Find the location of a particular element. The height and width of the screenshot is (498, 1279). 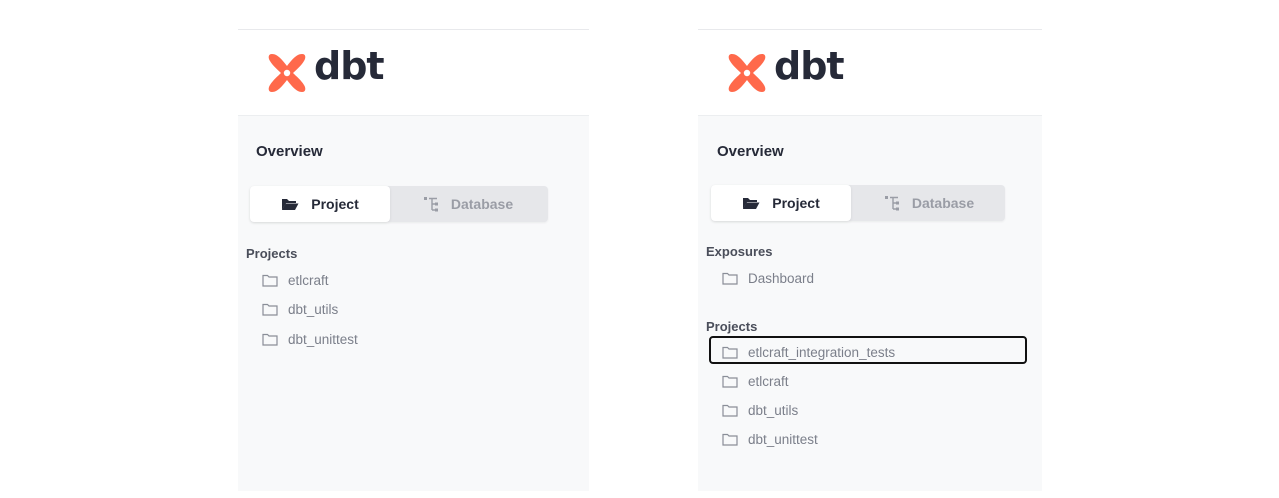

exposure-item-dashboard: Dashboard is located at coordinates (768, 278).